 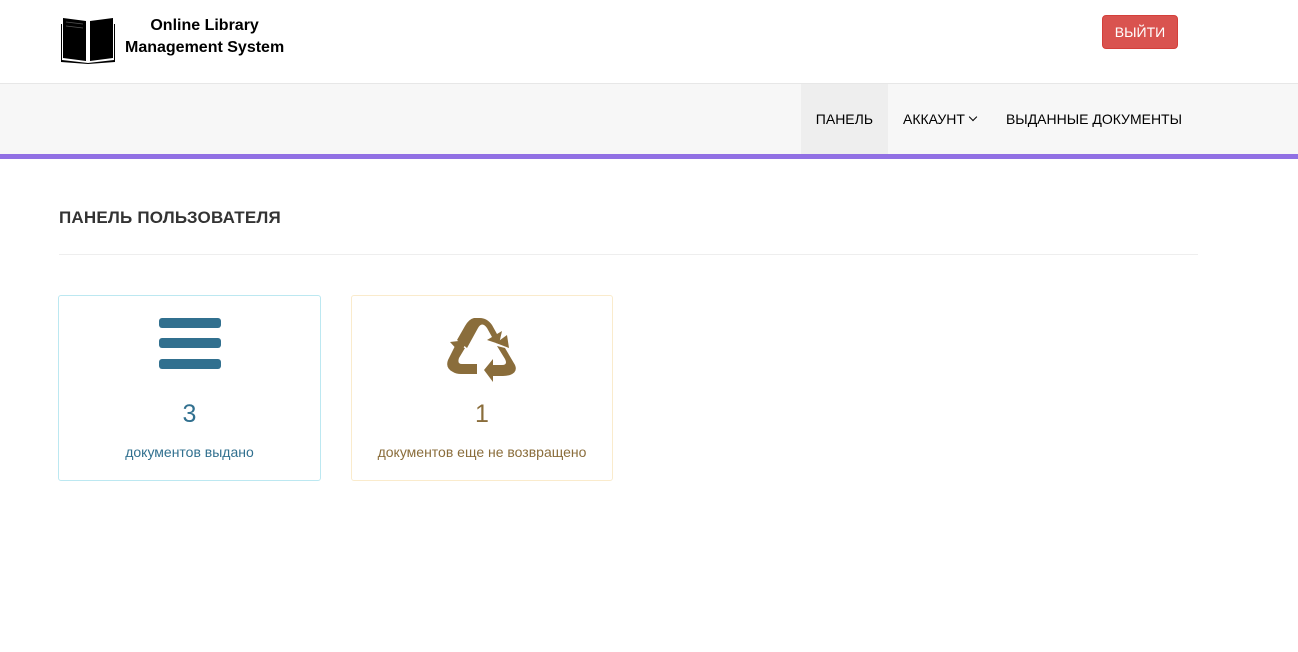 I want to click on nav-item-dashboard: ПАНЕЛЬ, so click(x=844, y=119).